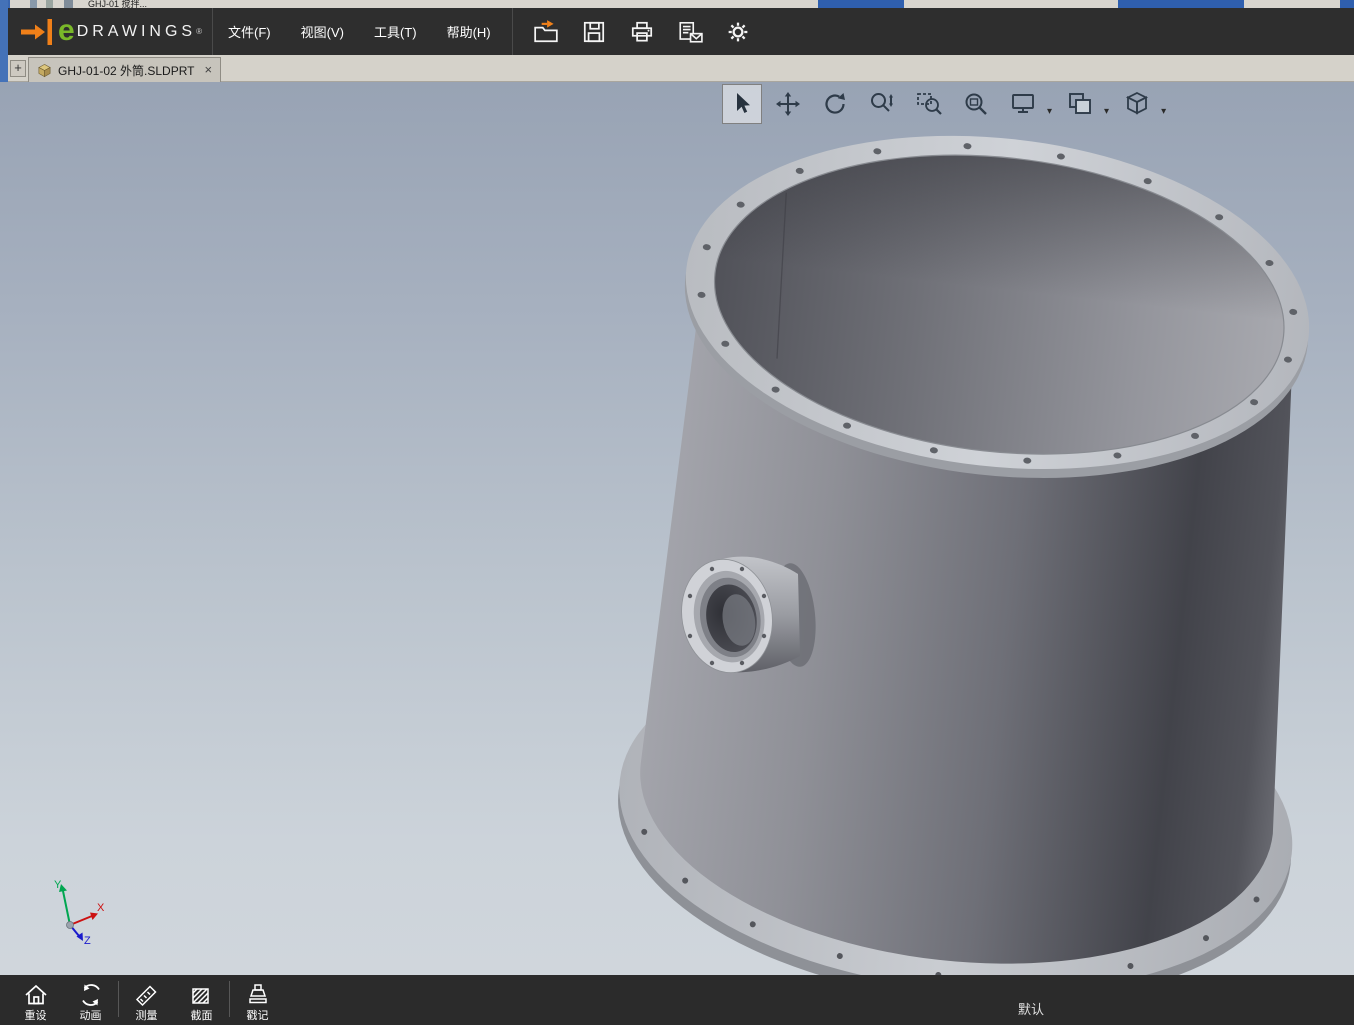  I want to click on menubar-toolbar, so click(632, 32).